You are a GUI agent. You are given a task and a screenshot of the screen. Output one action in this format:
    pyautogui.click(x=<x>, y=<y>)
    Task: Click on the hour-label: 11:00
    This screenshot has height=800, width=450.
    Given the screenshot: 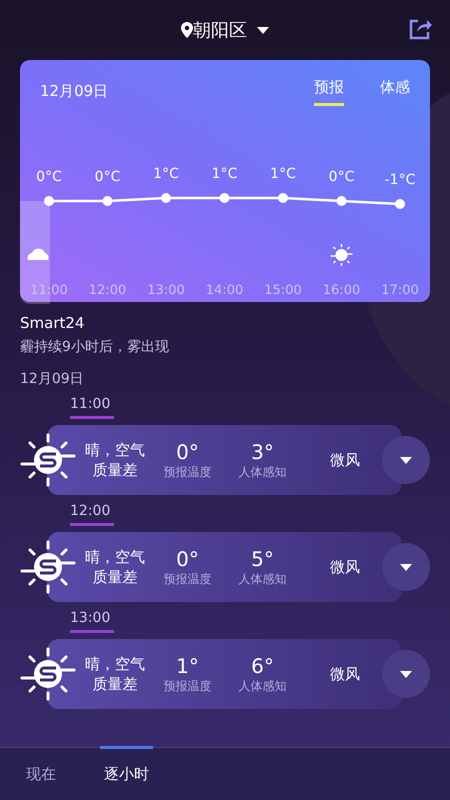 What is the action you would take?
    pyautogui.click(x=49, y=290)
    